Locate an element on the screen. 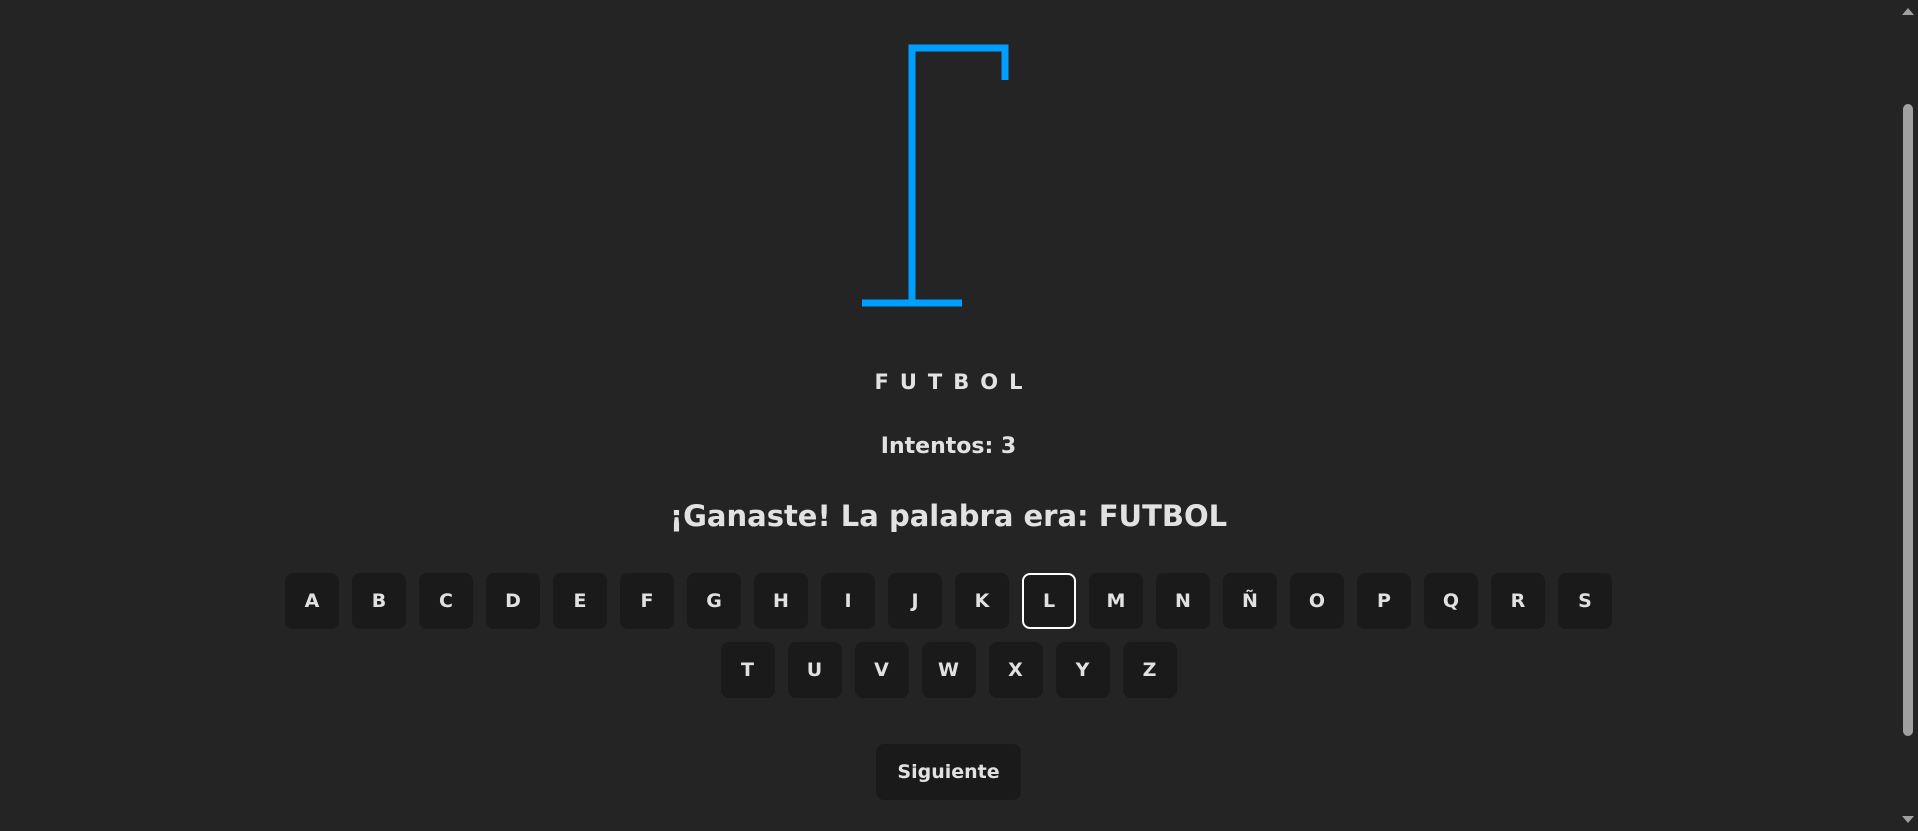 Image resolution: width=1918 pixels, height=831 pixels. key-r: R is located at coordinates (1518, 601).